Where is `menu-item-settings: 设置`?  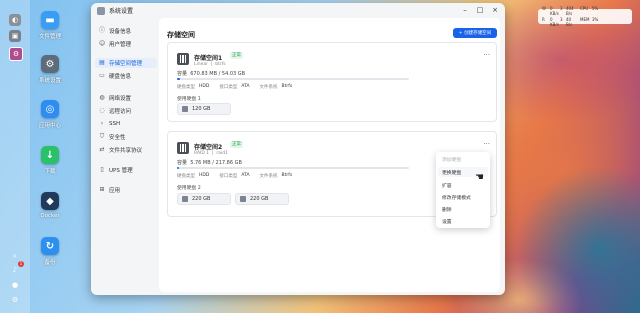
menu-item-settings: 设置 is located at coordinates (447, 221).